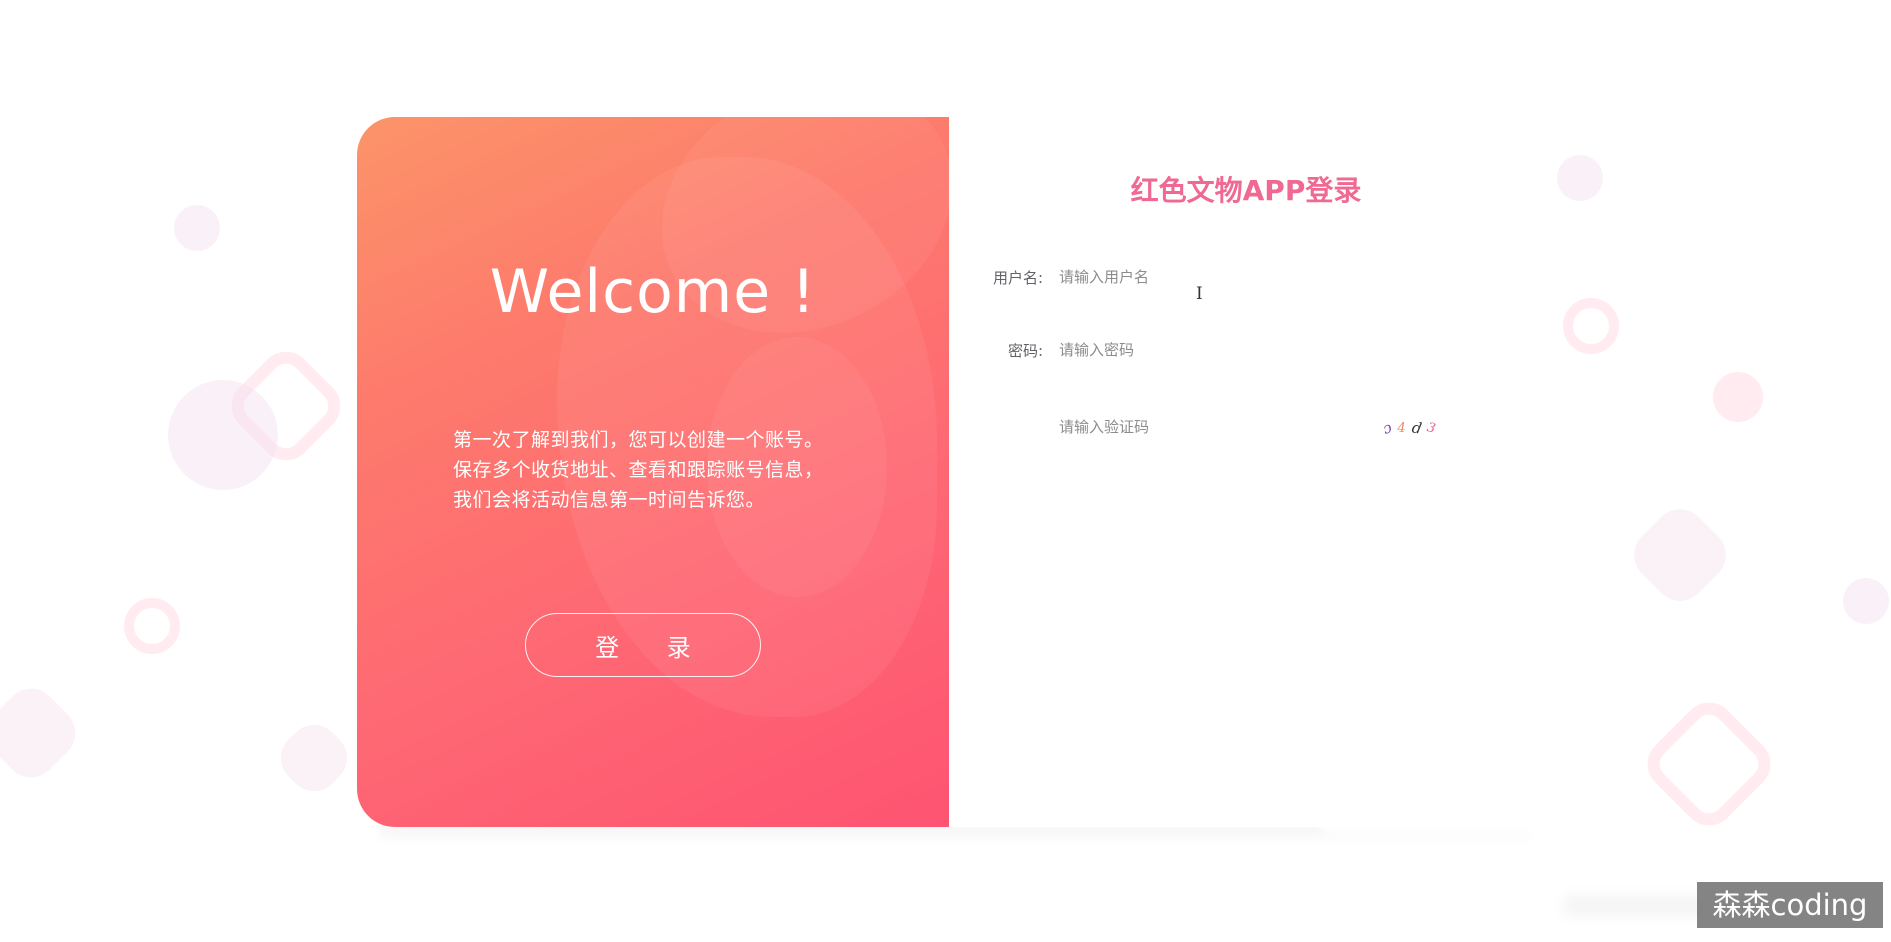 Image resolution: width=1891 pixels, height=942 pixels. Describe the element at coordinates (1432, 826) in the screenshot. I see `glare` at that location.